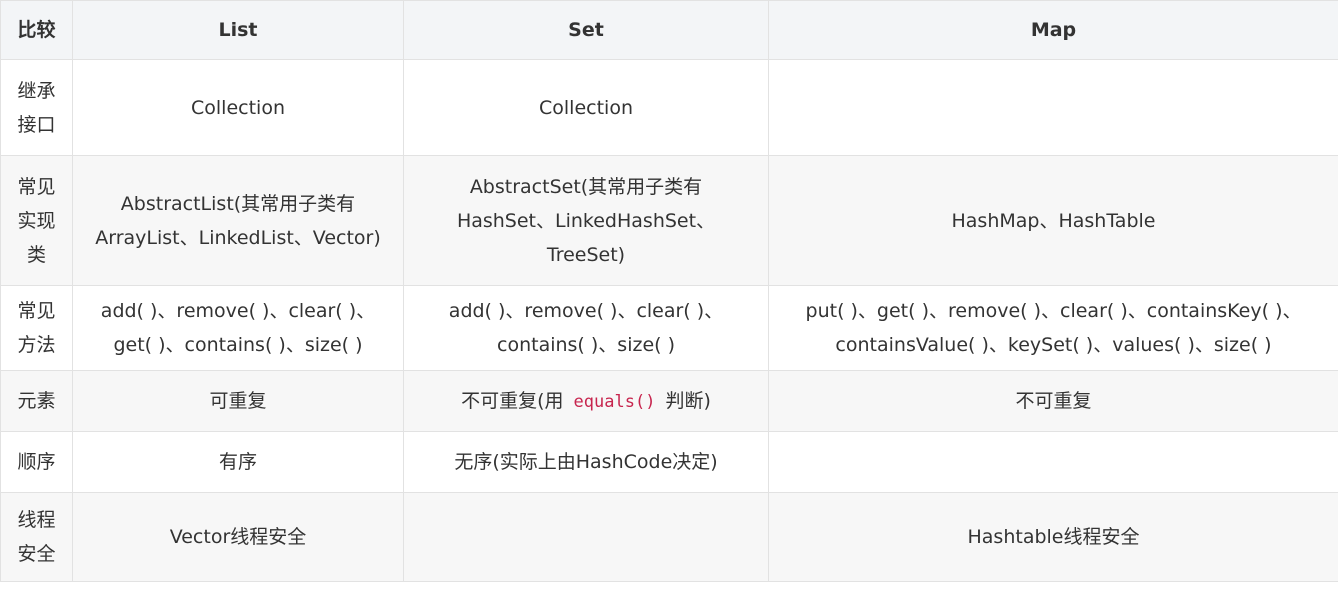 The width and height of the screenshot is (1338, 600). I want to click on header-compare: 比较, so click(36, 30).